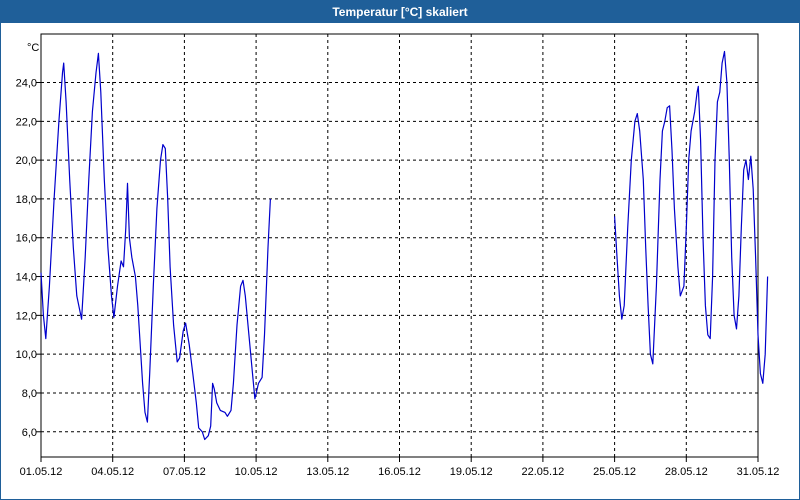 Image resolution: width=800 pixels, height=500 pixels. I want to click on y-tick-label: 24,0, so click(26, 84).